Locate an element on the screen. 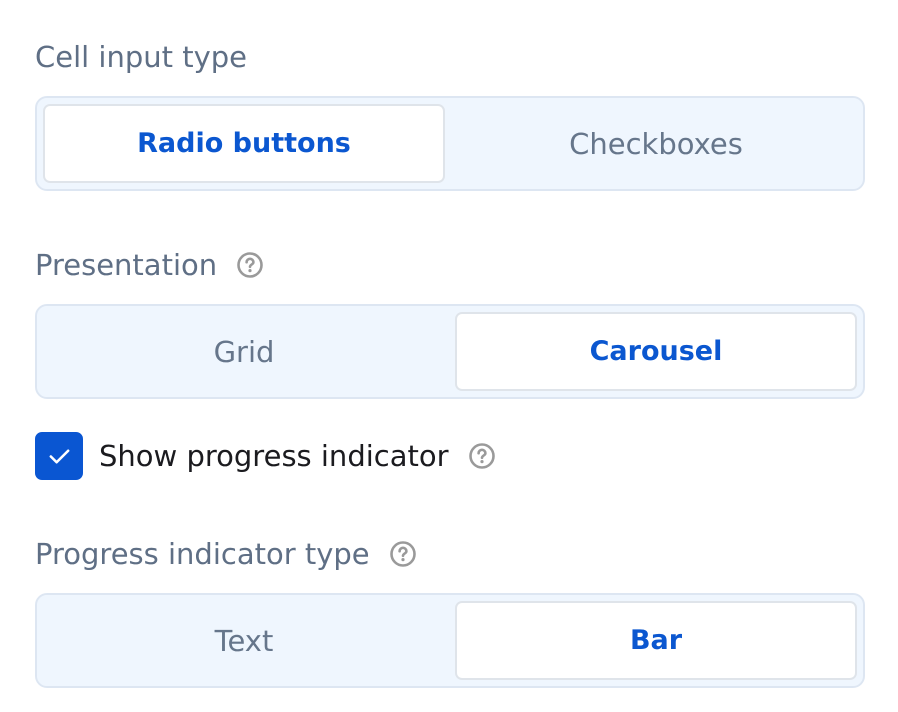 The height and width of the screenshot is (712, 898). segment-option: Bar is located at coordinates (656, 640).